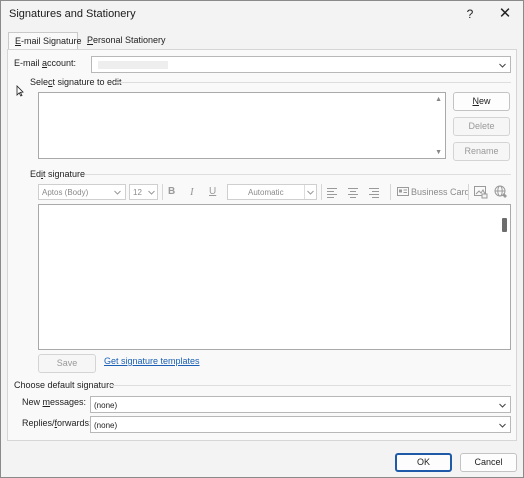 This screenshot has height=478, width=524. I want to click on tab-email-signature: E-mail Signature, so click(45, 41).